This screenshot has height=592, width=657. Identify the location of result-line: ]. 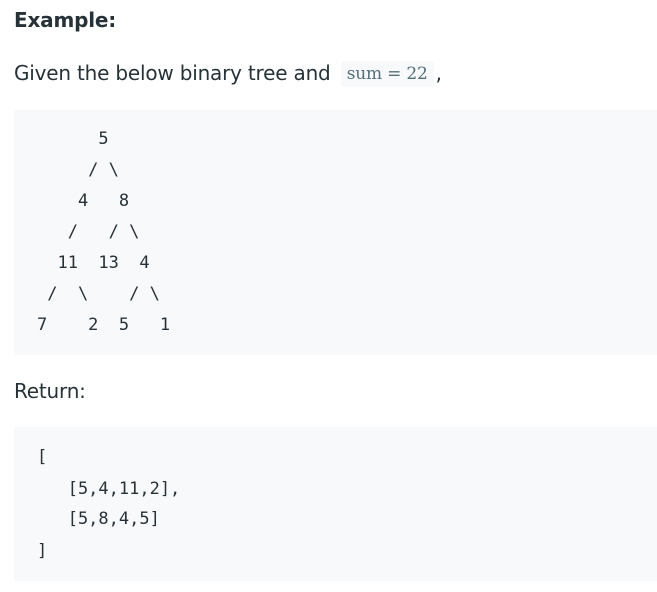
(42, 551).